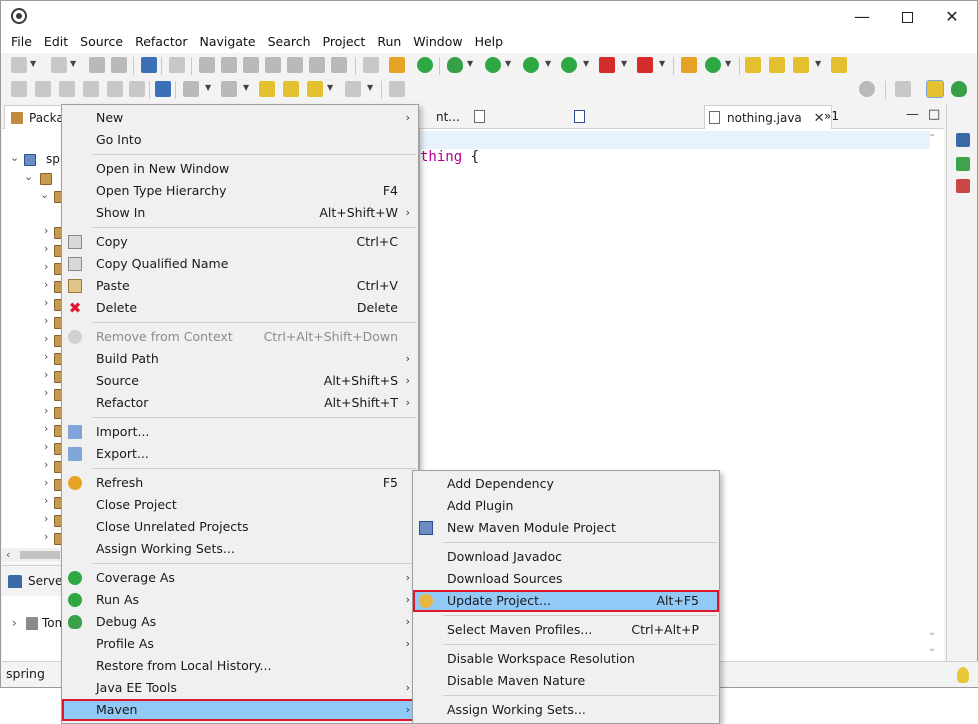 The width and height of the screenshot is (978, 724). What do you see at coordinates (240, 710) in the screenshot?
I see `menu-item-maven: Maven ›` at bounding box center [240, 710].